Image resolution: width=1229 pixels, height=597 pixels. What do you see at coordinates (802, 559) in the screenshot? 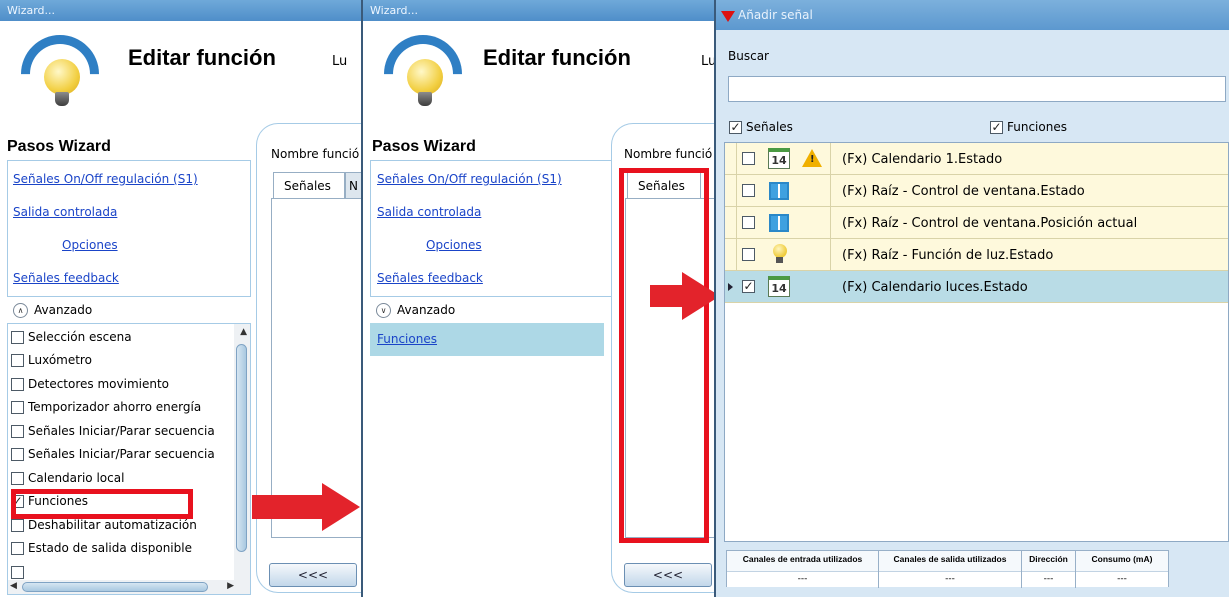
I see `footer-header: Canales de entrada utilizados` at bounding box center [802, 559].